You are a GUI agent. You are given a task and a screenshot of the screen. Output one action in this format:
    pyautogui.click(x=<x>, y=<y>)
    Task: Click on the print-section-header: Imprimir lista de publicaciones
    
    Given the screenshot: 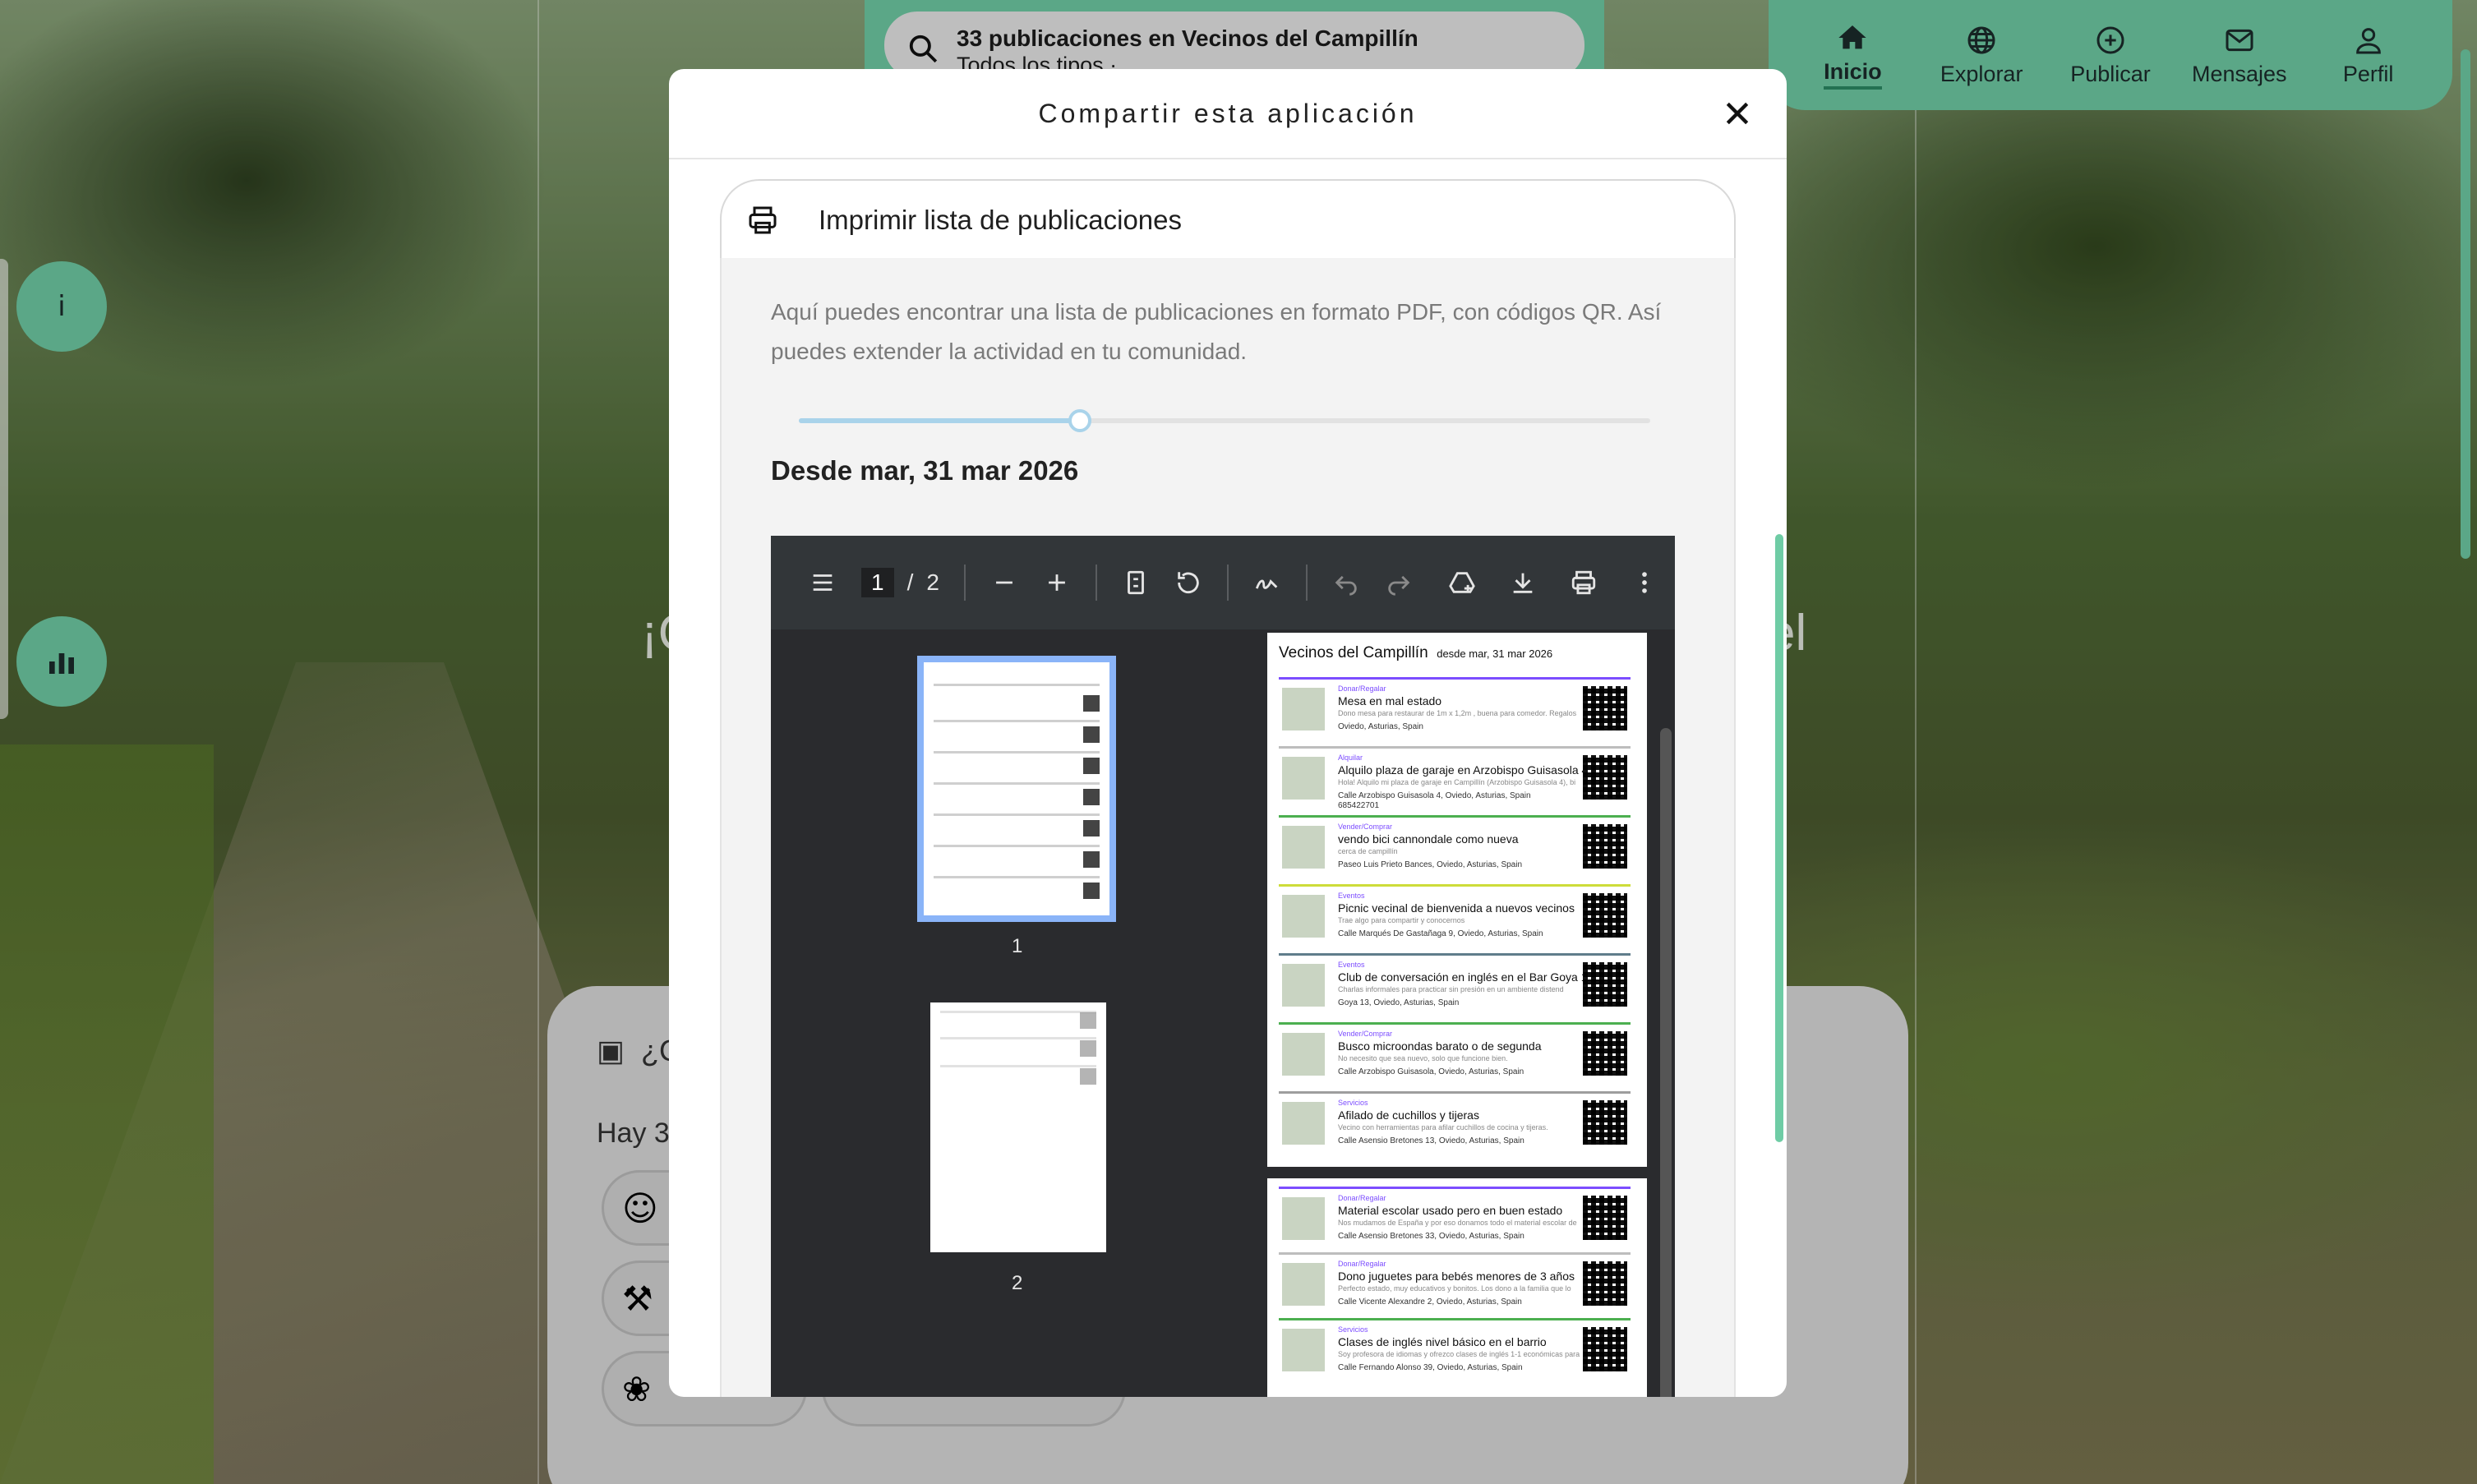 What is the action you would take?
    pyautogui.click(x=1228, y=220)
    